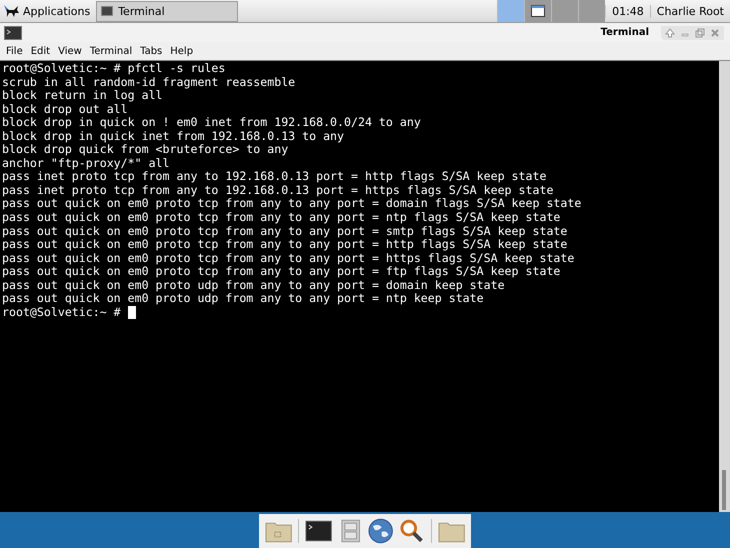 The height and width of the screenshot is (548, 730). What do you see at coordinates (146, 150) in the screenshot?
I see `terminal-line: block drop quick from <bruteforce> to any` at bounding box center [146, 150].